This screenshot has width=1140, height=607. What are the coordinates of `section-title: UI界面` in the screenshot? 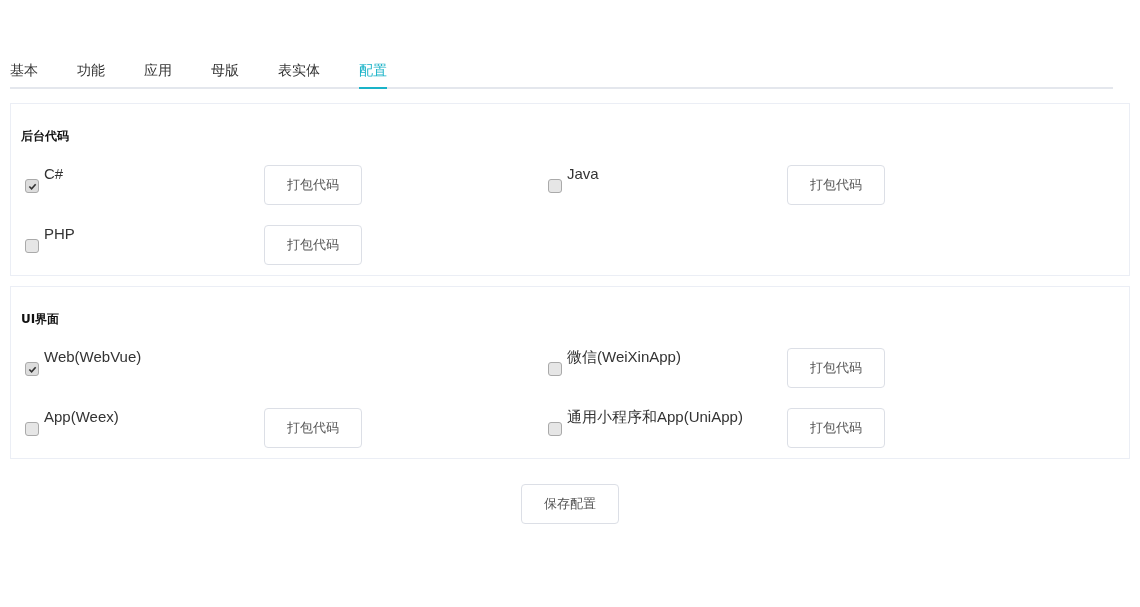 It's located at (41, 319).